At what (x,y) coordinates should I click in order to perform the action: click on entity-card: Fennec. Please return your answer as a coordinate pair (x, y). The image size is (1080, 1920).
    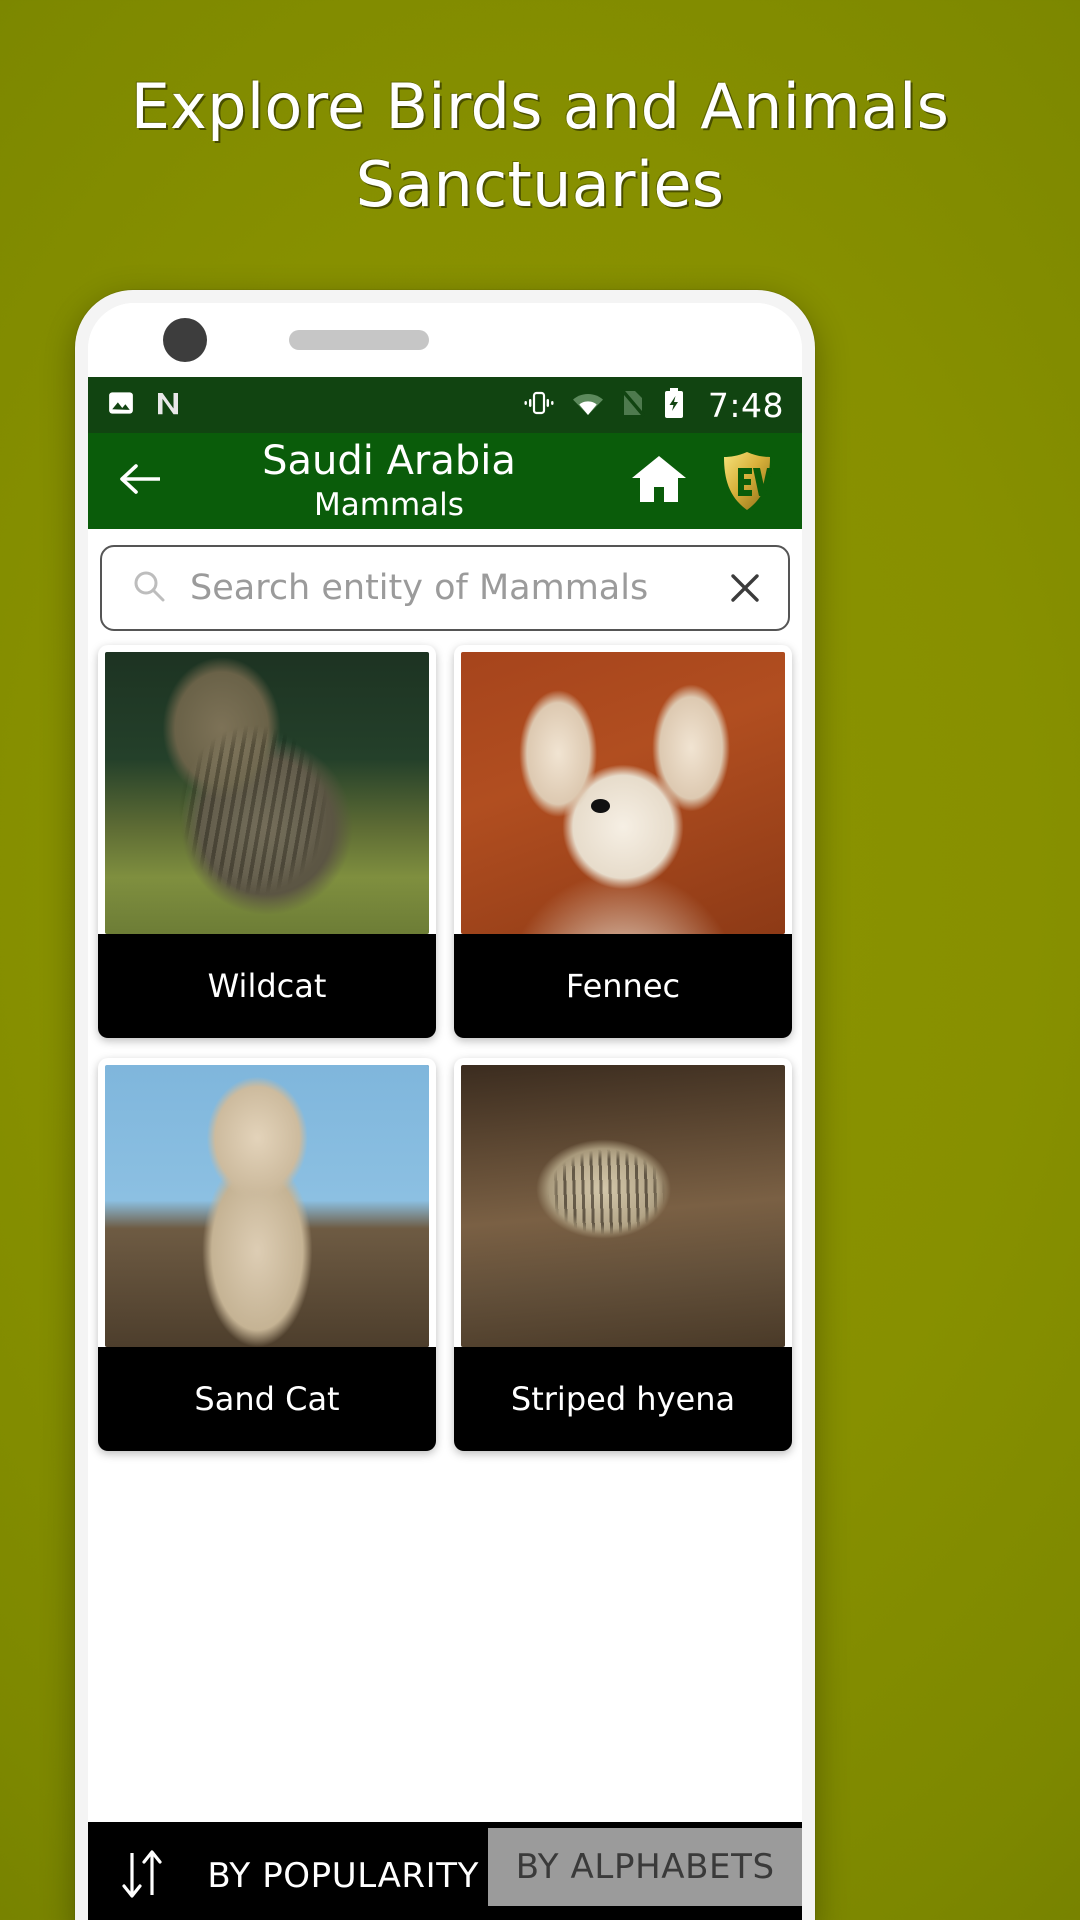
    Looking at the image, I should click on (623, 841).